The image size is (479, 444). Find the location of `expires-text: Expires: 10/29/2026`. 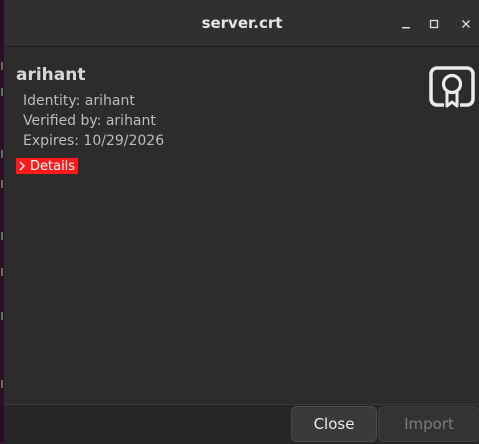

expires-text: Expires: 10/29/2026 is located at coordinates (94, 141).